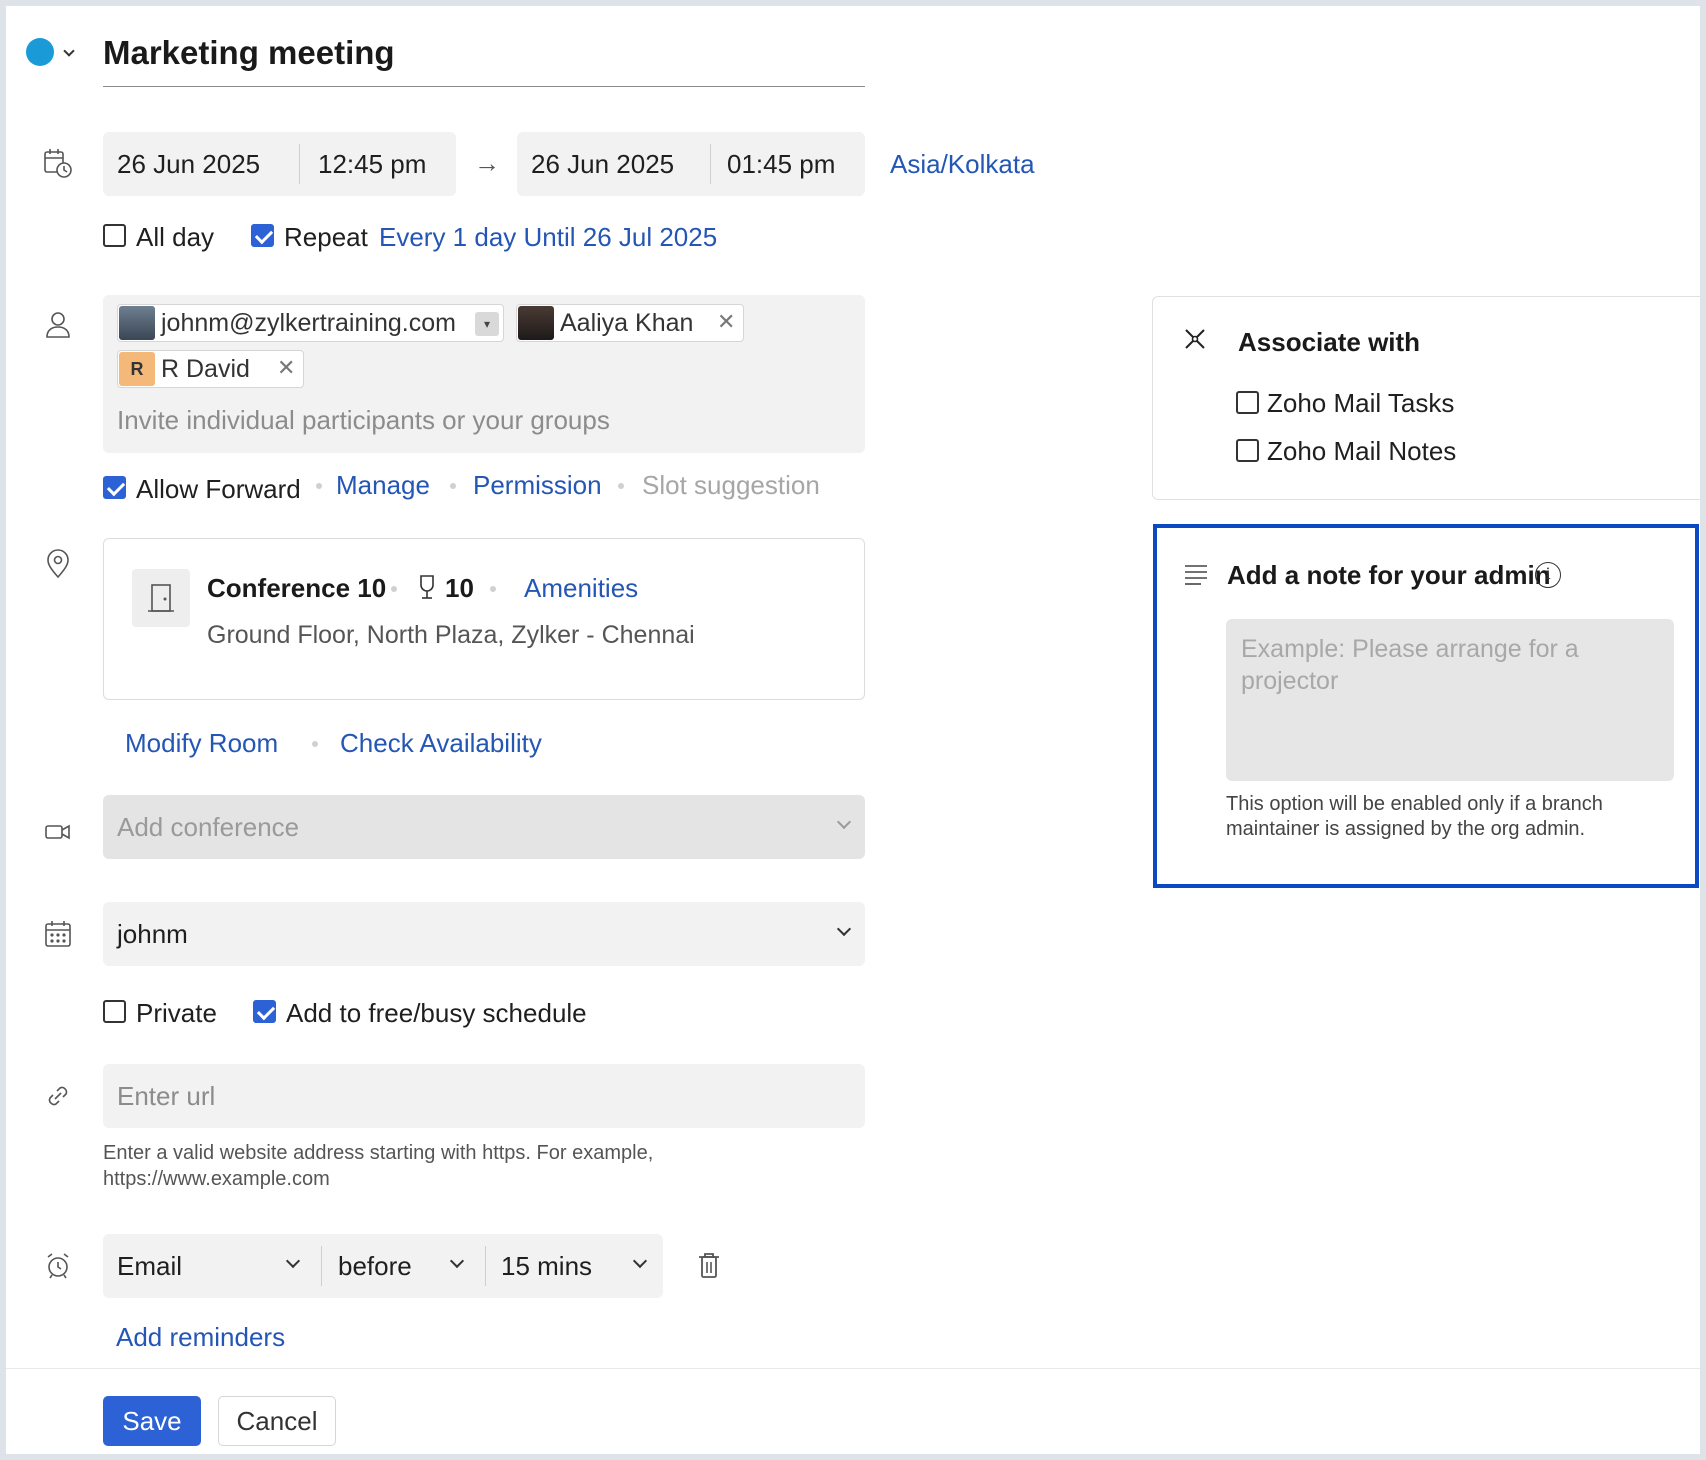 The width and height of the screenshot is (1706, 1460). What do you see at coordinates (1406, 829) in the screenshot?
I see `admin-note-help-line2: maintainer is assigned by the org admin.` at bounding box center [1406, 829].